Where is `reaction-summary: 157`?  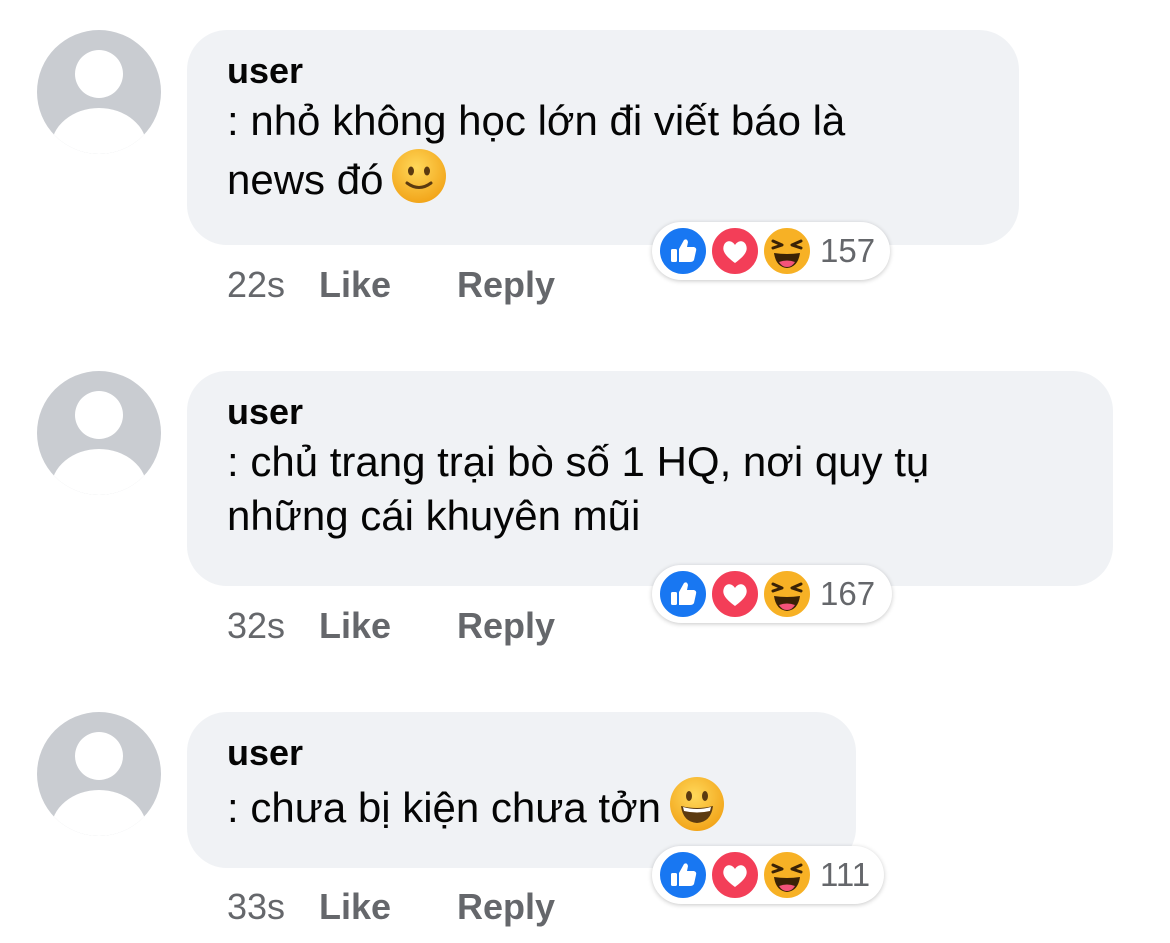
reaction-summary: 157 is located at coordinates (771, 251).